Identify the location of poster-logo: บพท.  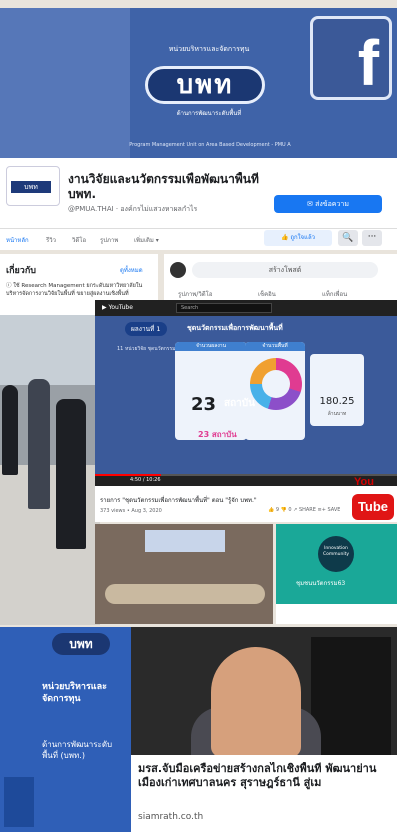
(81, 644).